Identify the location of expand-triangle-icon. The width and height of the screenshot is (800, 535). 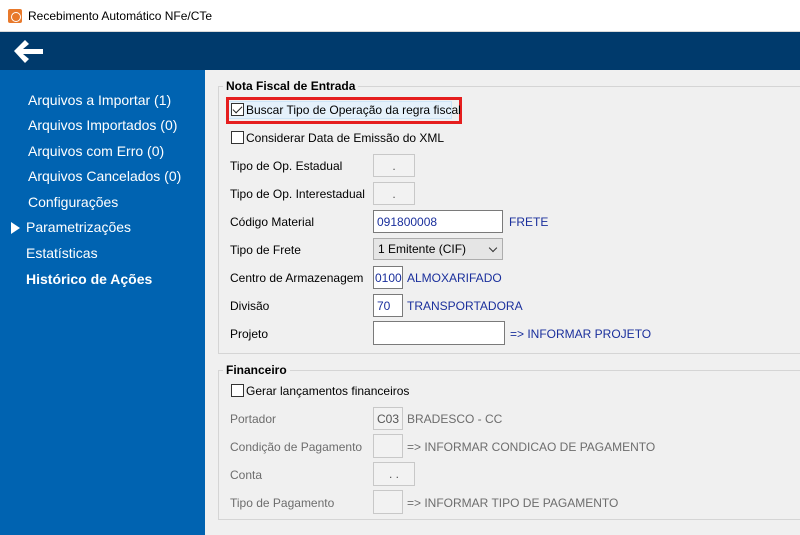
(15, 228).